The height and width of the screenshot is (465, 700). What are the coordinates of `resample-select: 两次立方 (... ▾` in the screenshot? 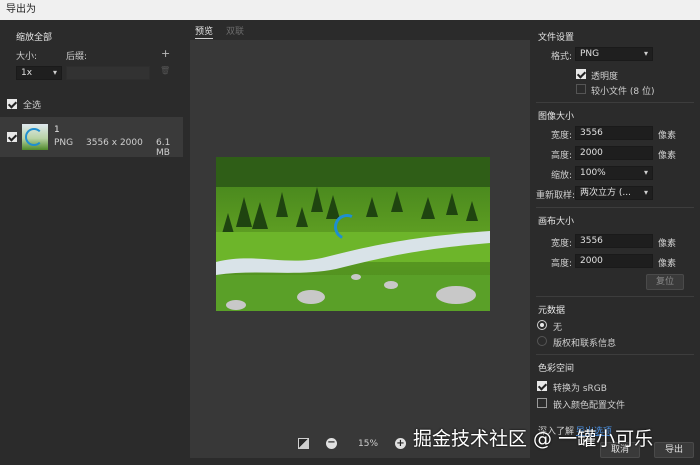 It's located at (614, 193).